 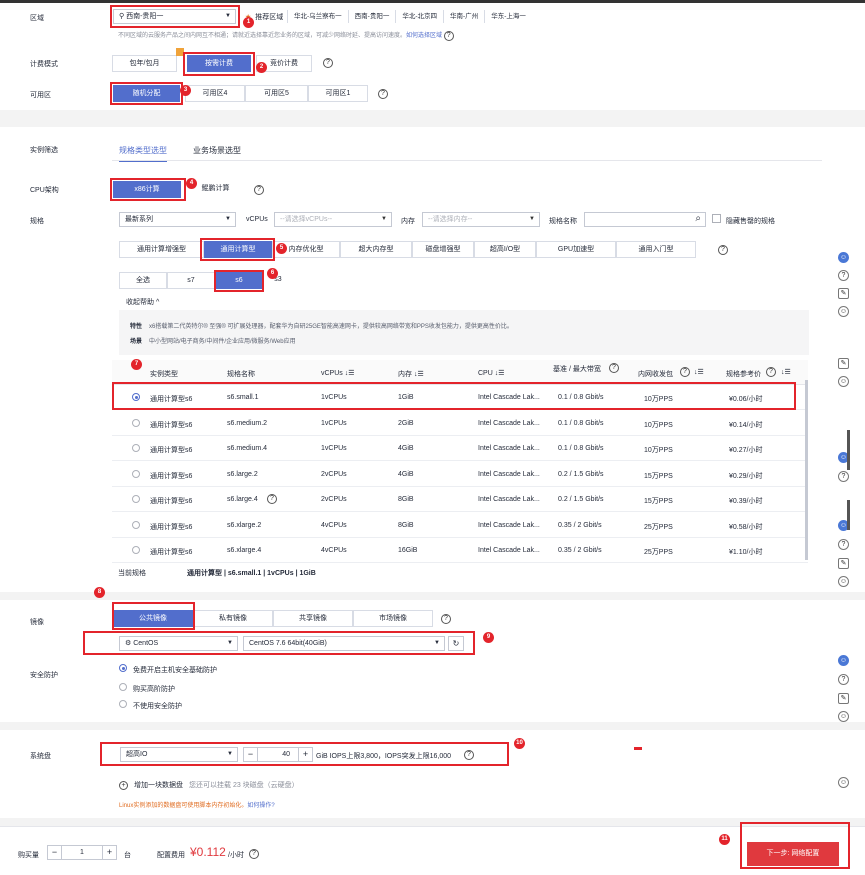 I want to click on quantity-decrement: −, so click(x=54, y=852).